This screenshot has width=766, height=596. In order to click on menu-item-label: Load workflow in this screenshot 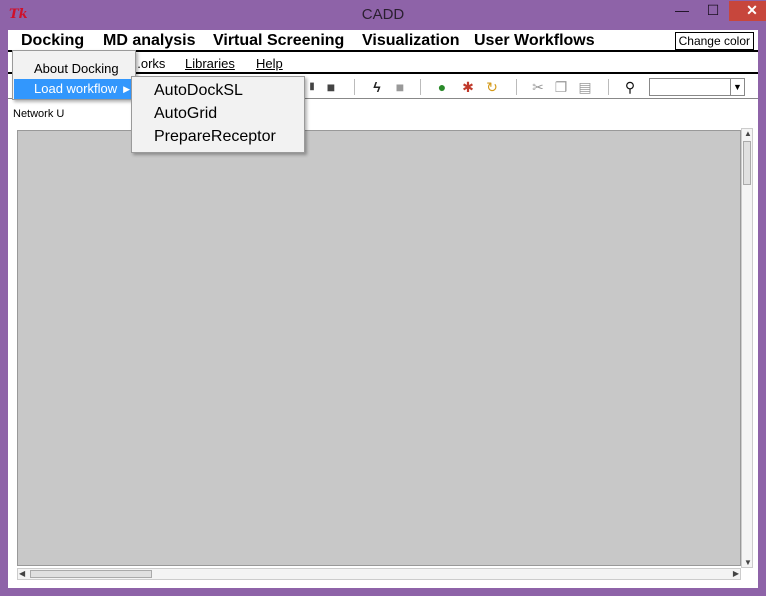, I will do `click(76, 88)`.